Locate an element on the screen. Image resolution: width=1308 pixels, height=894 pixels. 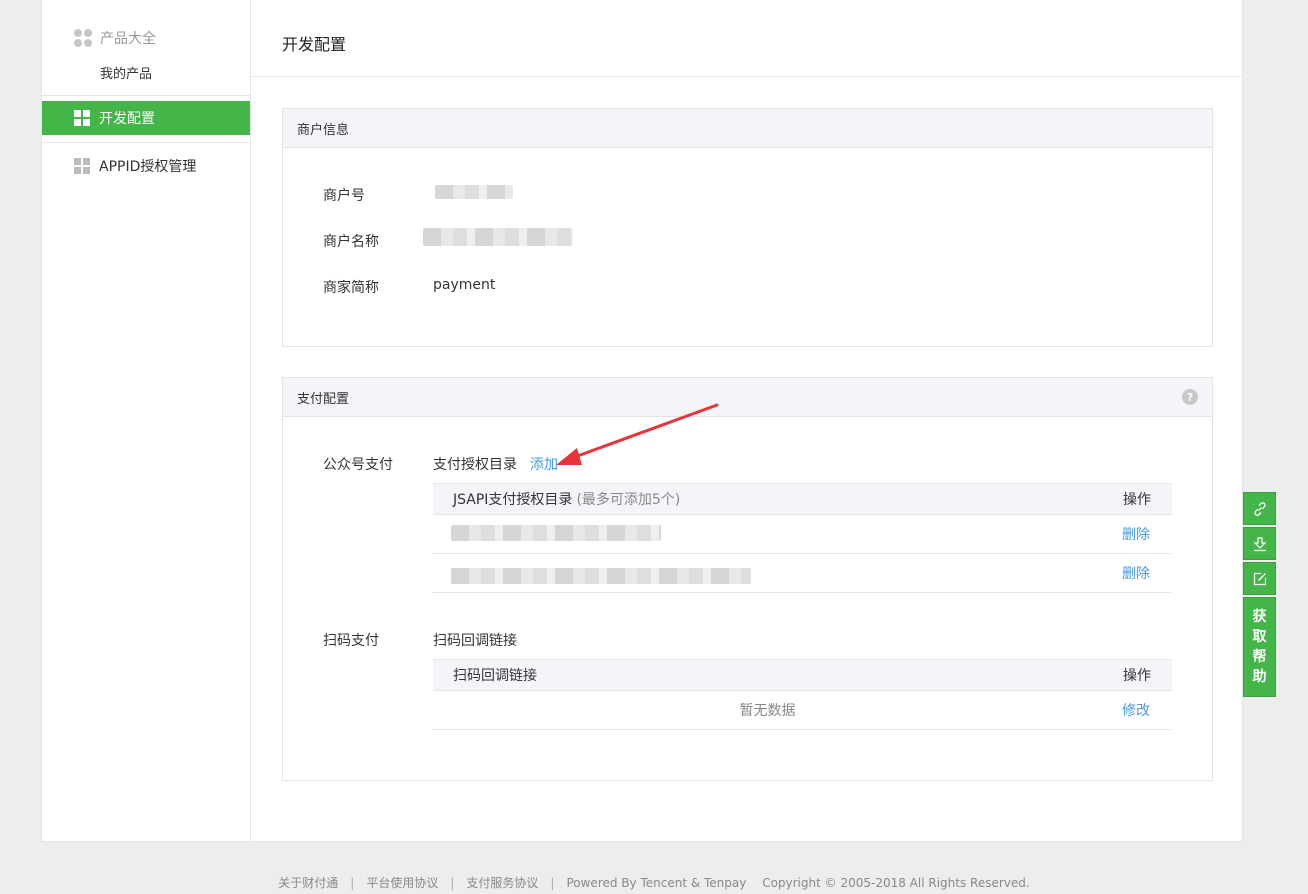
table-header: JSAPI支付授权目录 (最多可添加5个) 操作 is located at coordinates (802, 499).